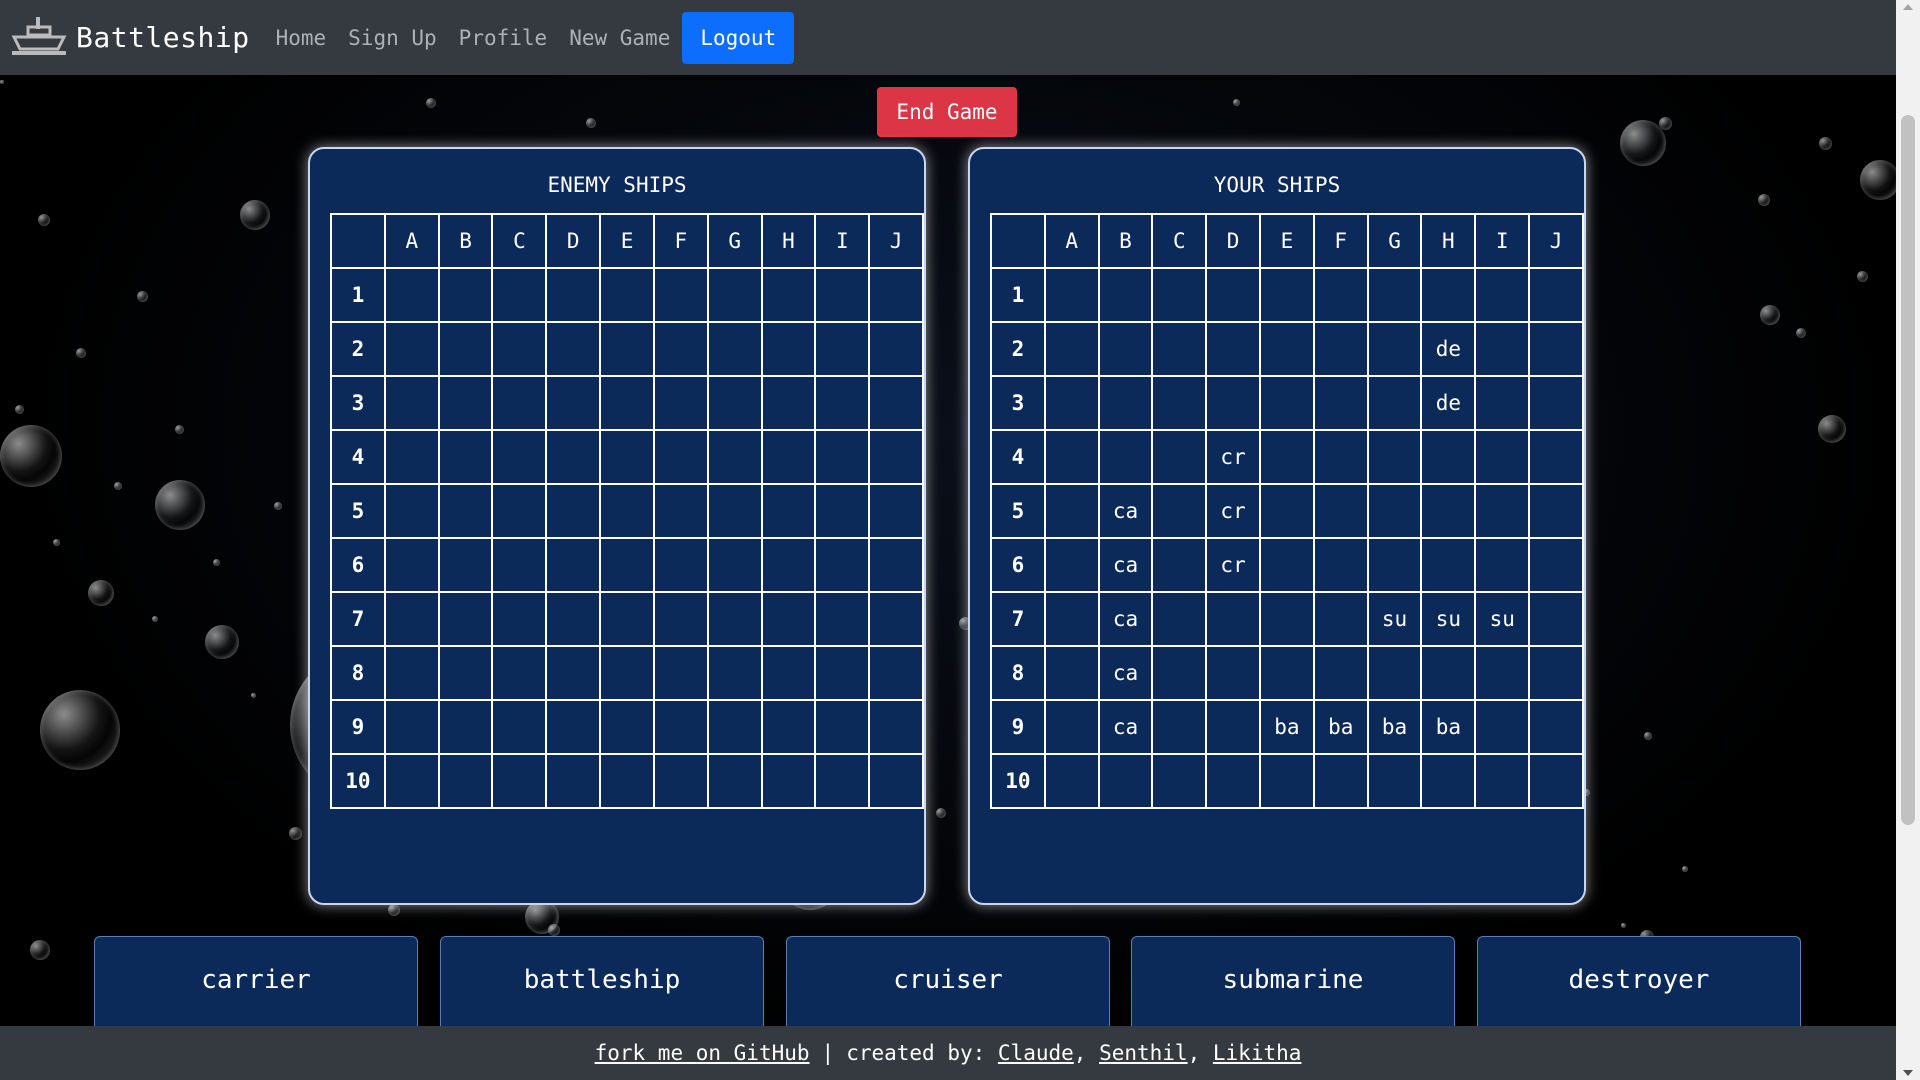 The image size is (1920, 1080). I want to click on author-link-senthil: Senthil, so click(1143, 1053).